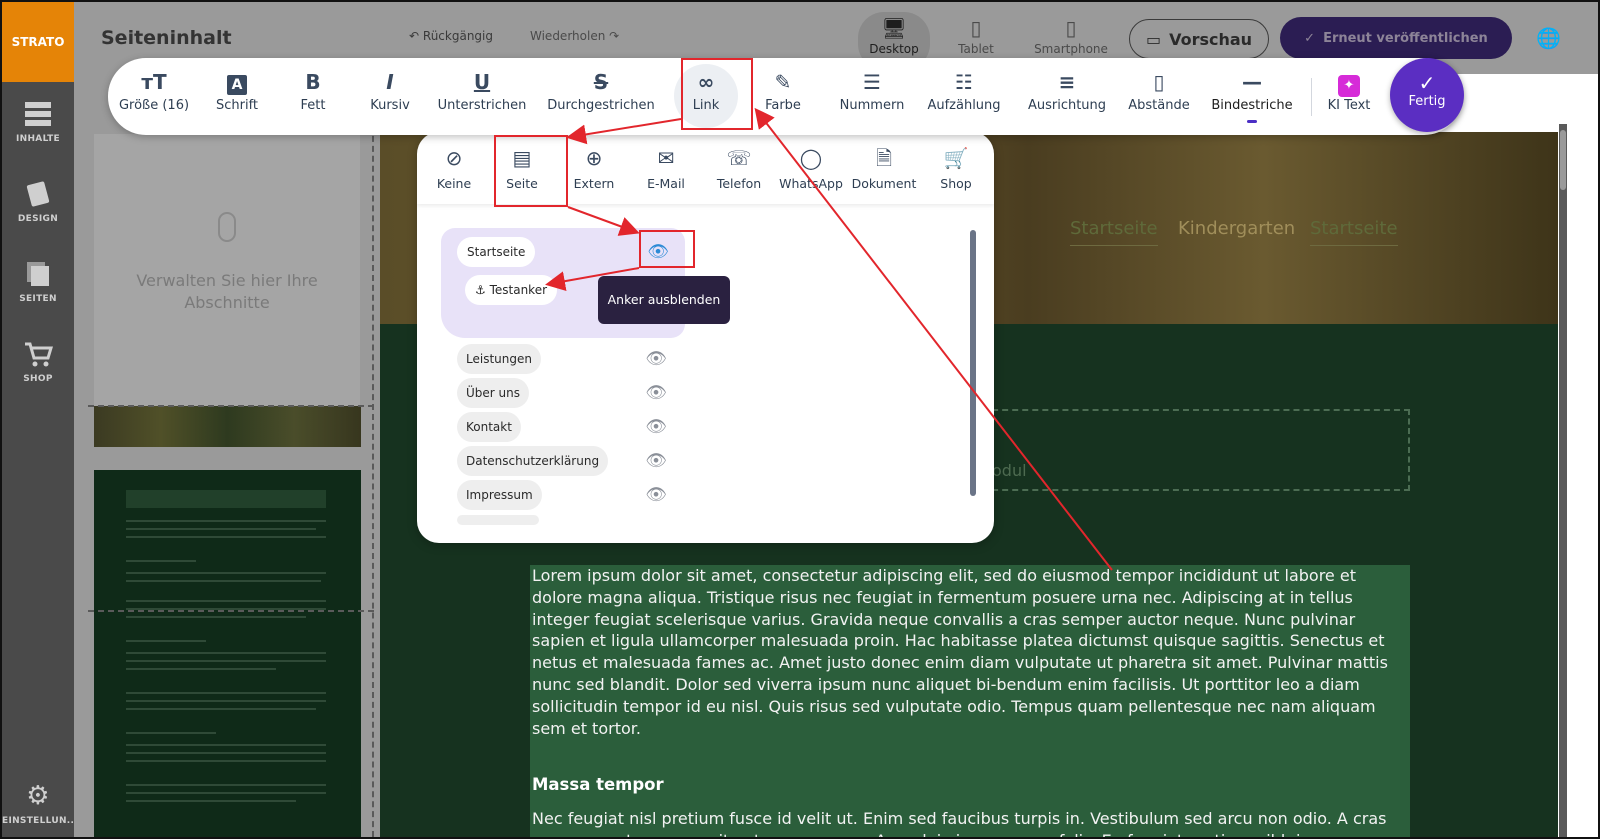  Describe the element at coordinates (154, 96) in the screenshot. I see `font-size-button: ᴛT Größe (16)` at that location.